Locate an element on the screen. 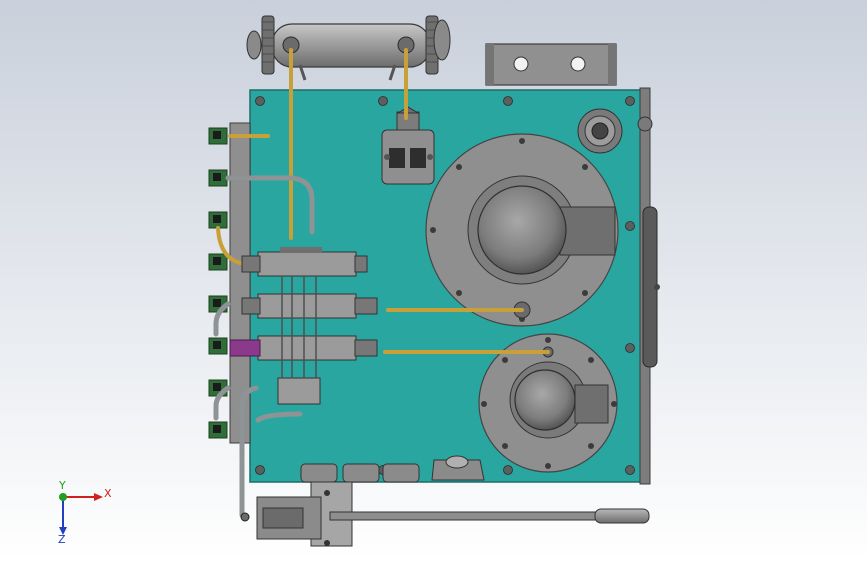 Image resolution: width=867 pixels, height=562 pixels. right-cap is located at coordinates (645, 124).